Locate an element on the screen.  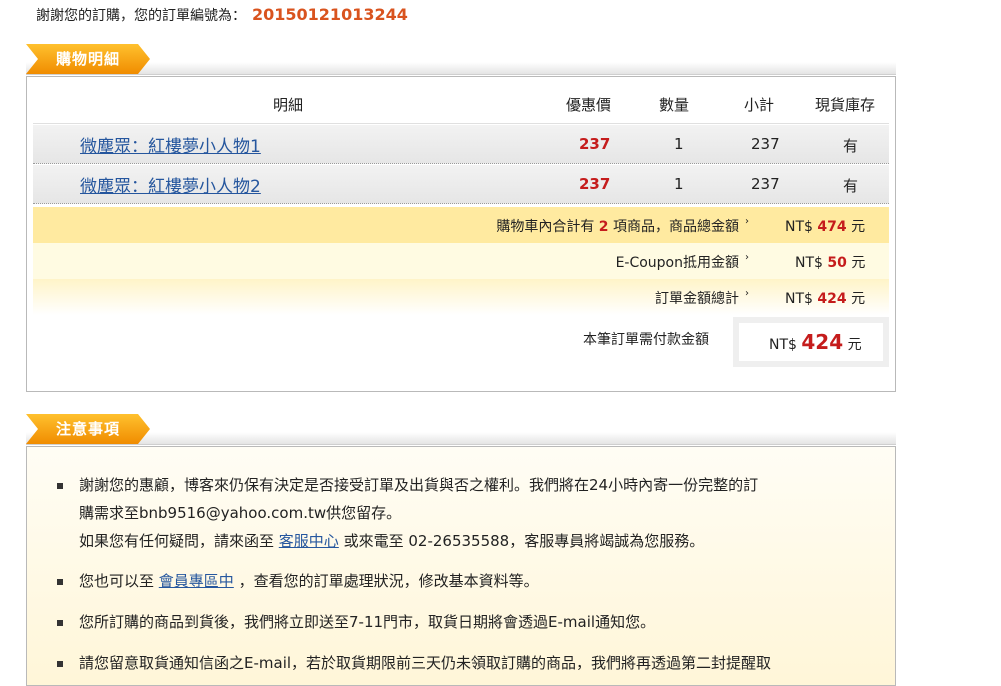
cart-total-label: 購物車內合計有 2 項商品，商品總金額 is located at coordinates (617, 227).